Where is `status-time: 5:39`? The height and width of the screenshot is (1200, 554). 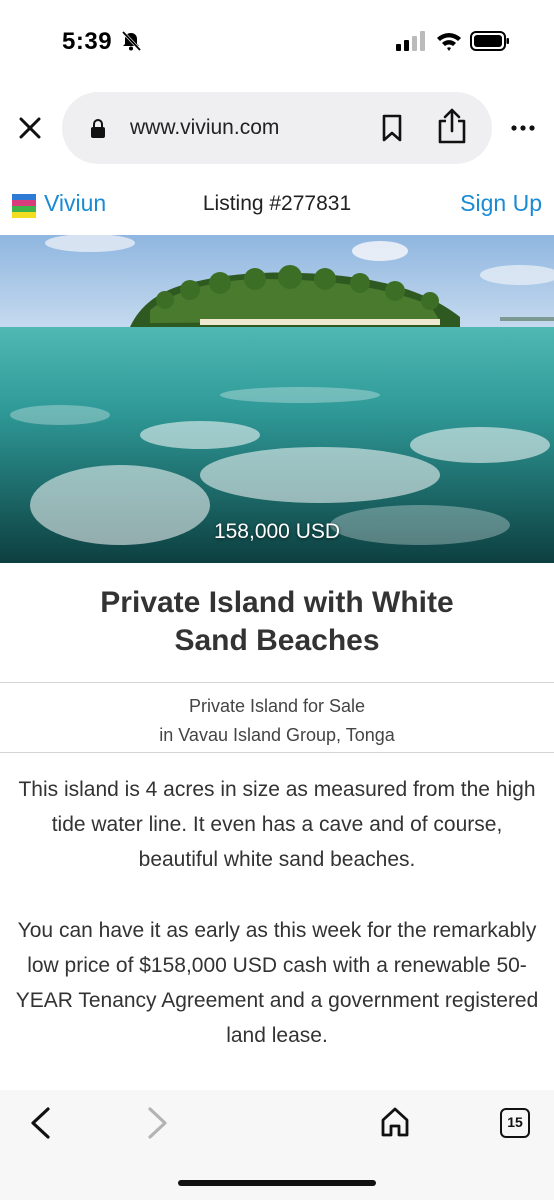 status-time: 5:39 is located at coordinates (87, 41).